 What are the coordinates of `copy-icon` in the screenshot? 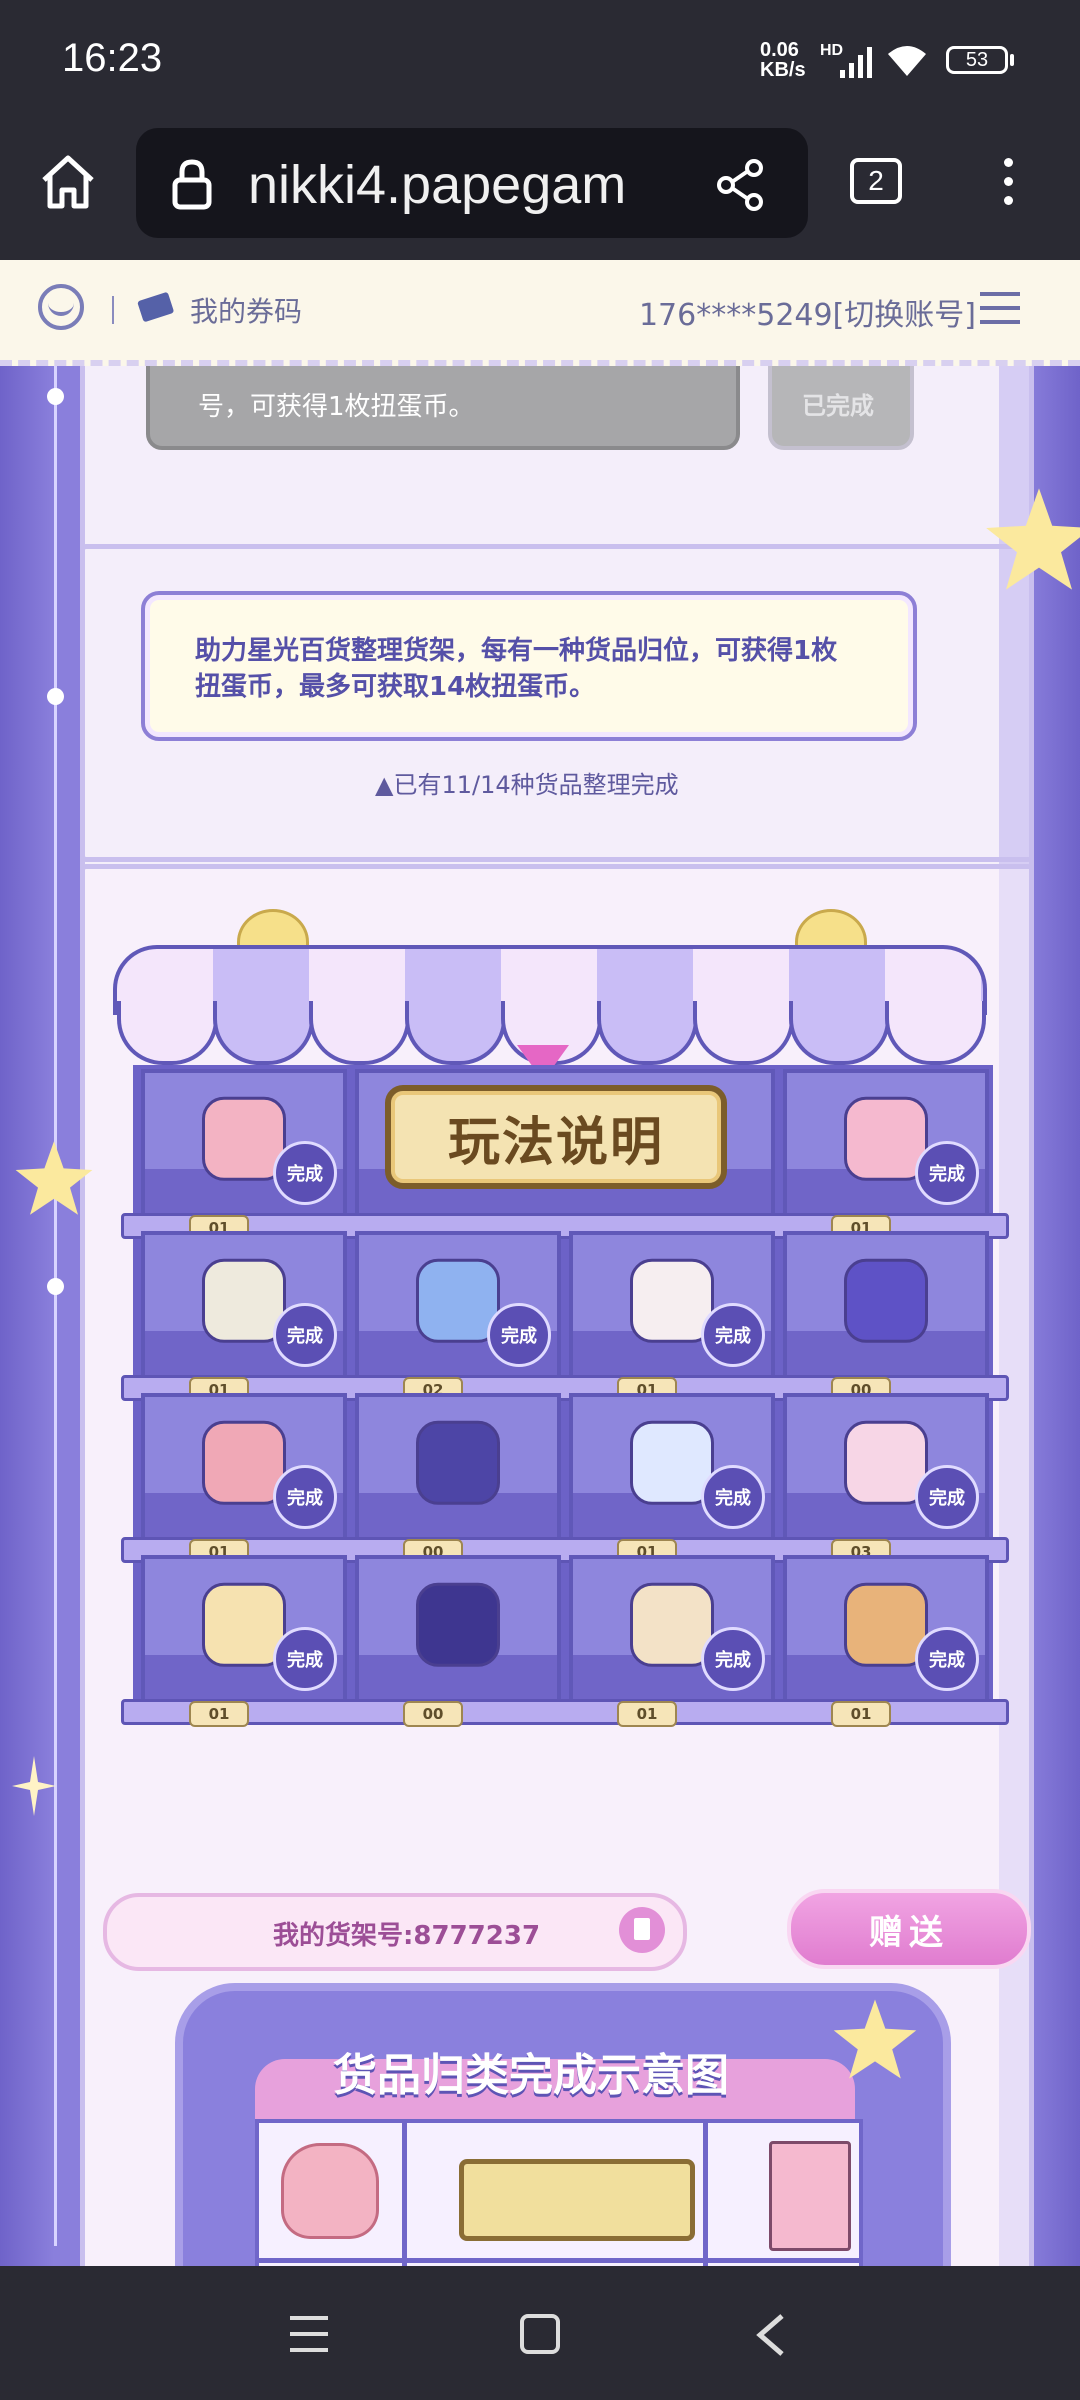 It's located at (642, 1930).